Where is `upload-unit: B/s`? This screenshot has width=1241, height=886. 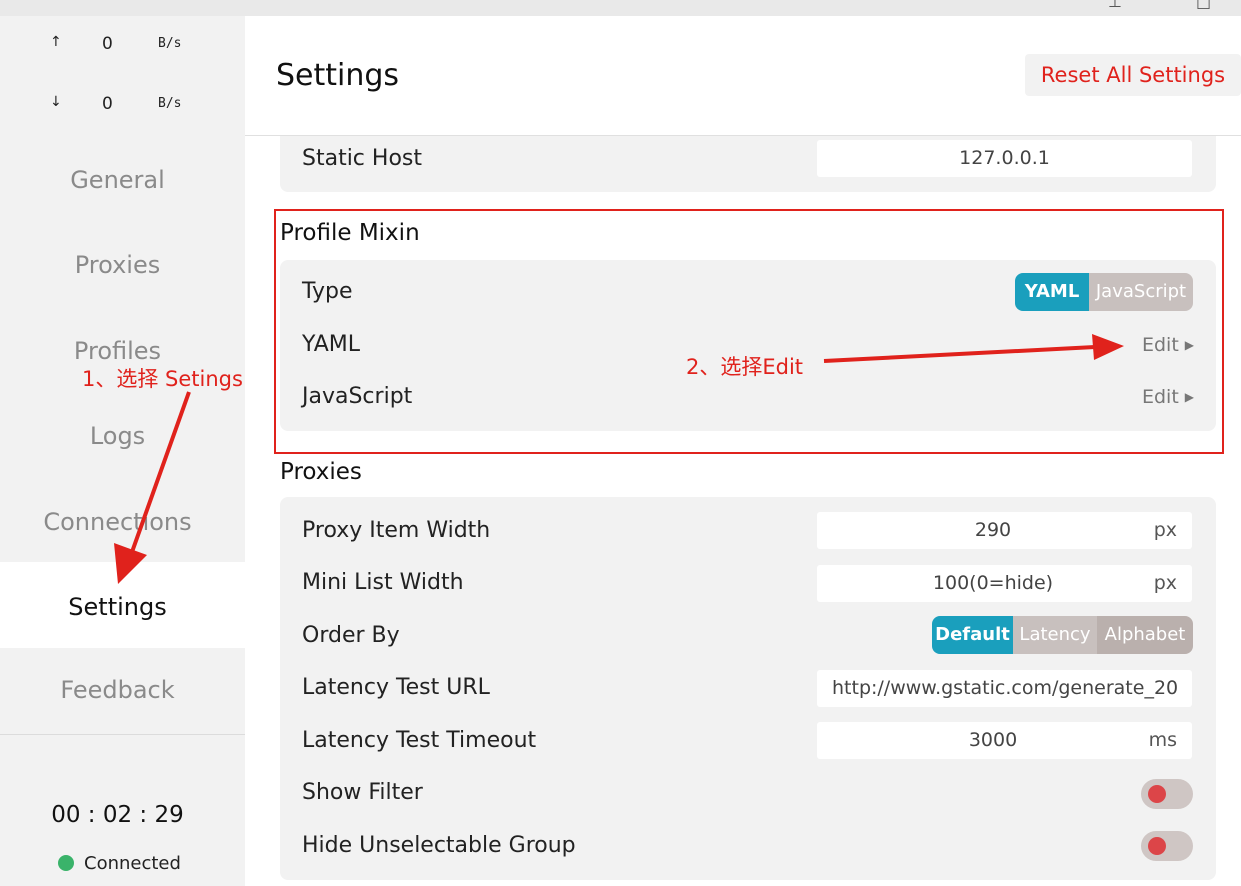 upload-unit: B/s is located at coordinates (170, 43).